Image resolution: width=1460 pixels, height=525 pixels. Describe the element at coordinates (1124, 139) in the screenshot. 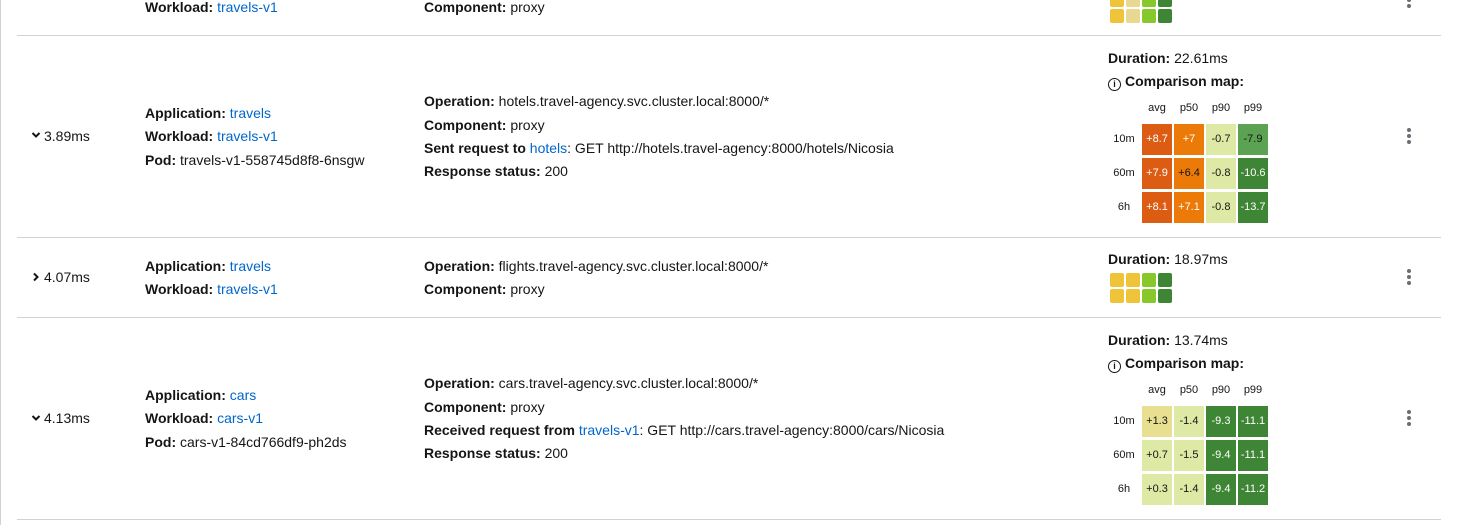

I see `heatmap-row-label: 10m` at that location.